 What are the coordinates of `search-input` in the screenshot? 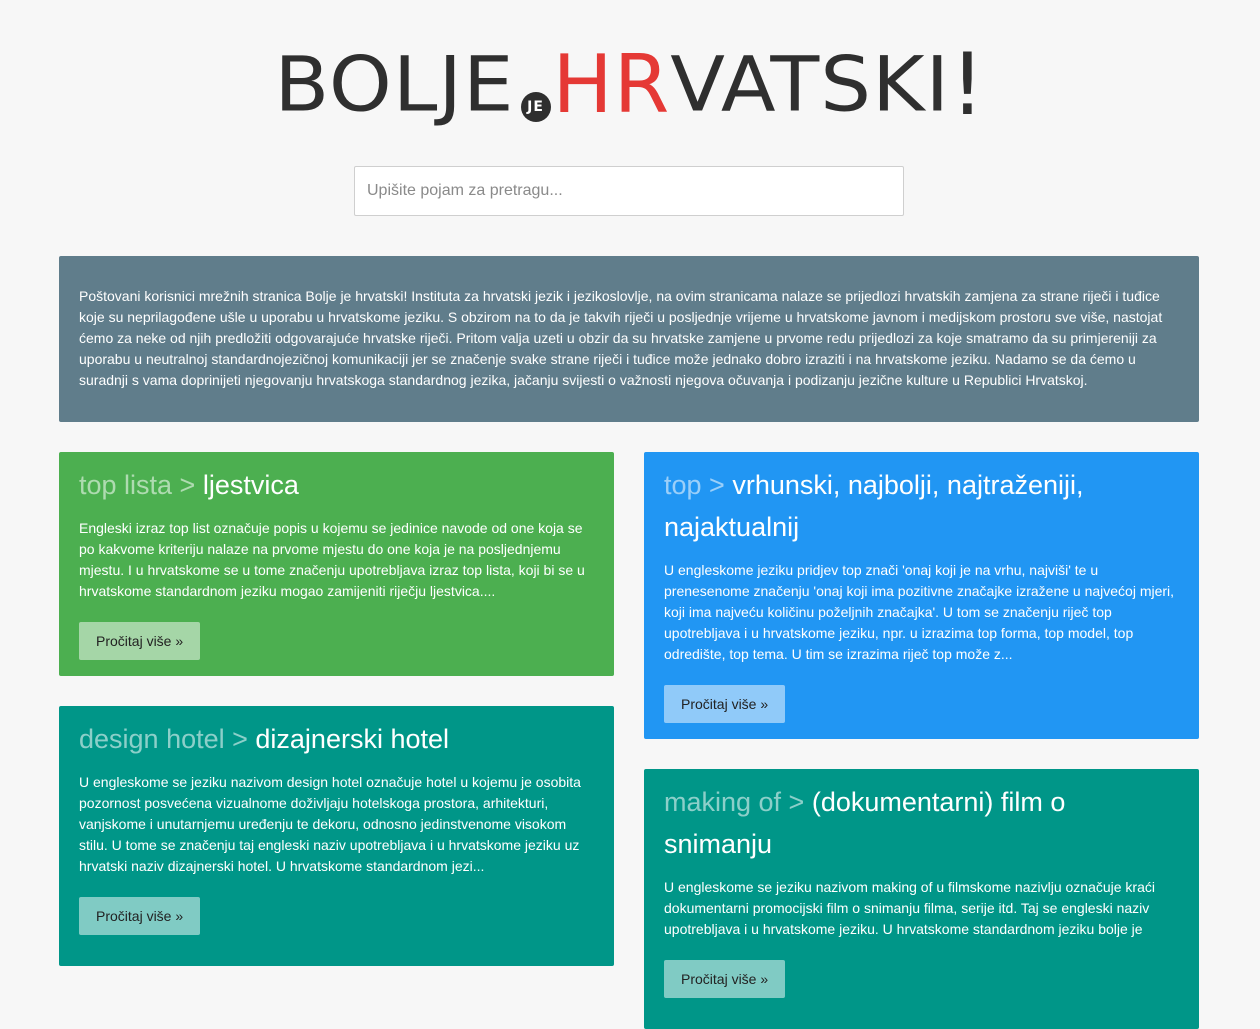 It's located at (629, 191).